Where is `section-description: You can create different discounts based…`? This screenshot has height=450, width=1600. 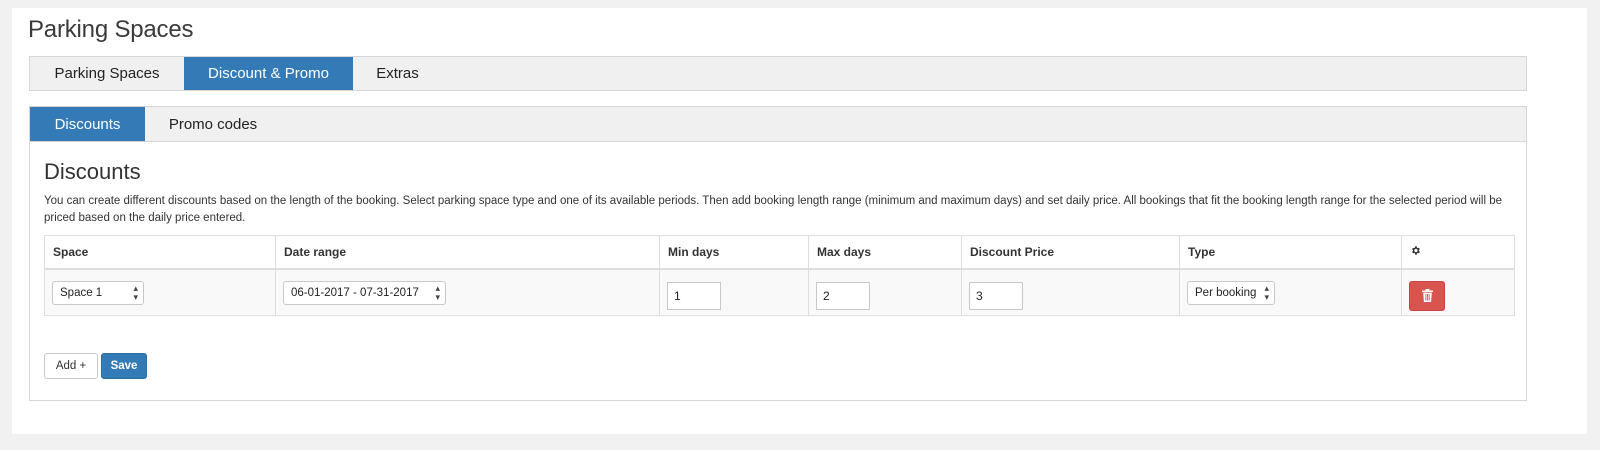
section-description: You can create different discounts based… is located at coordinates (773, 209).